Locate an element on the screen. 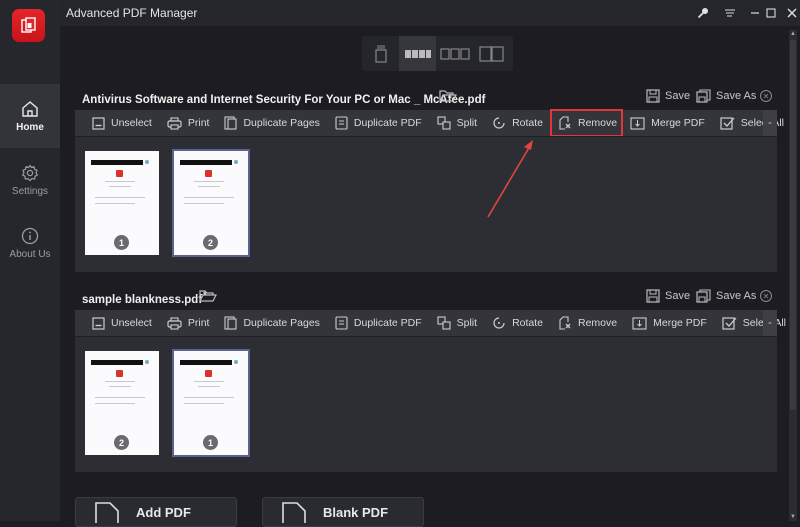 The height and width of the screenshot is (527, 800). page-thumbnail-selected: 1 is located at coordinates (211, 403).